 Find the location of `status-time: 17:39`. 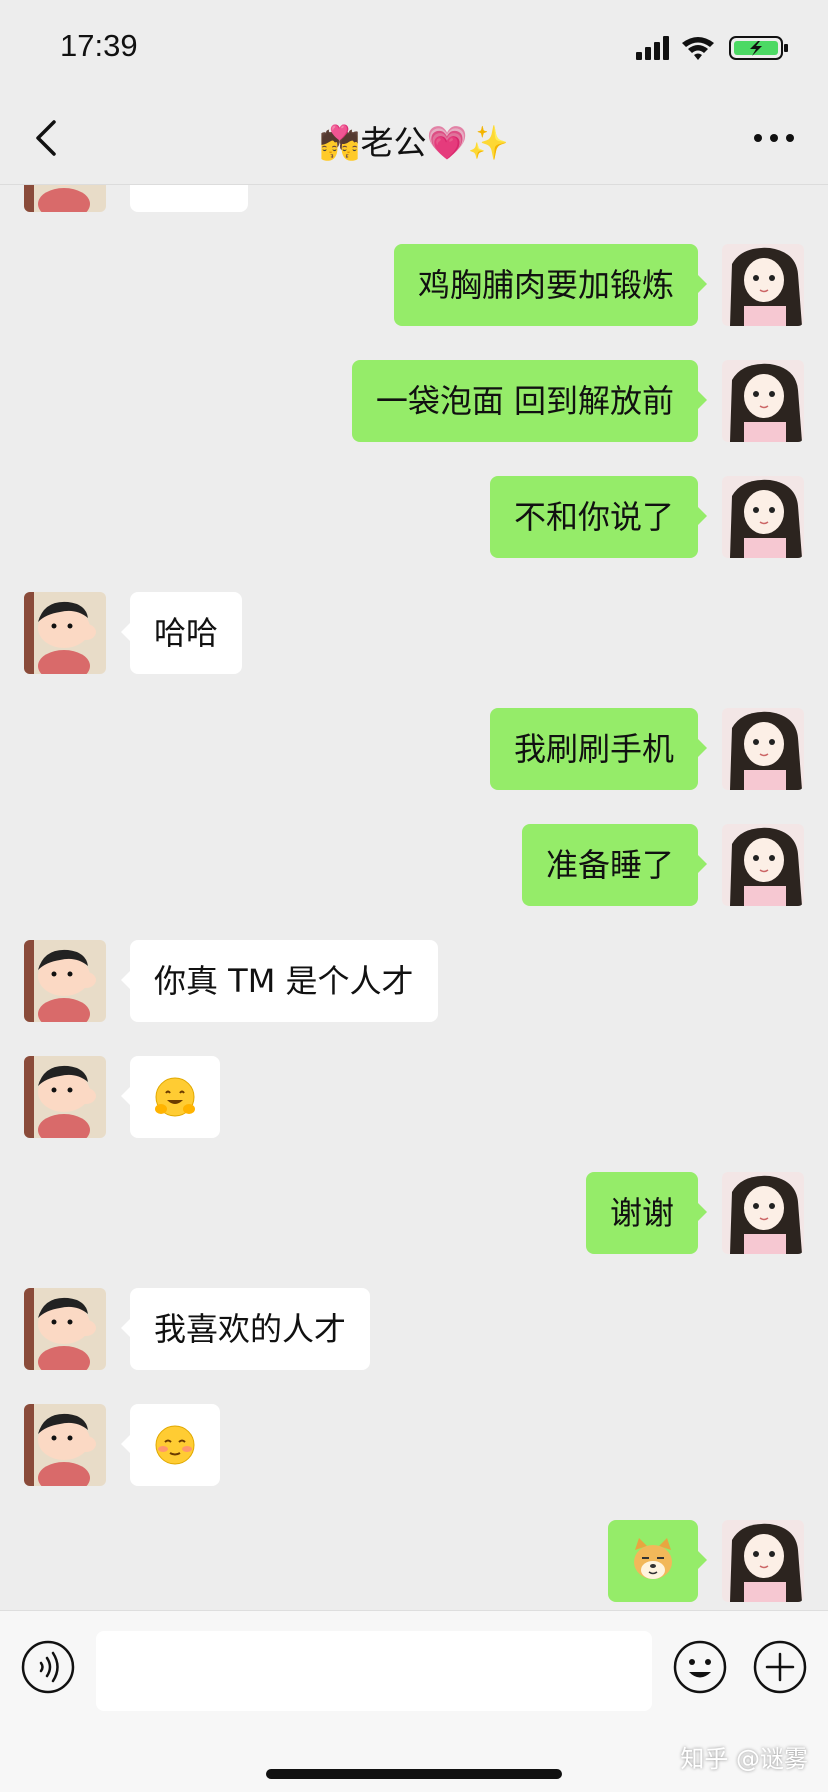

status-time: 17:39 is located at coordinates (99, 45).